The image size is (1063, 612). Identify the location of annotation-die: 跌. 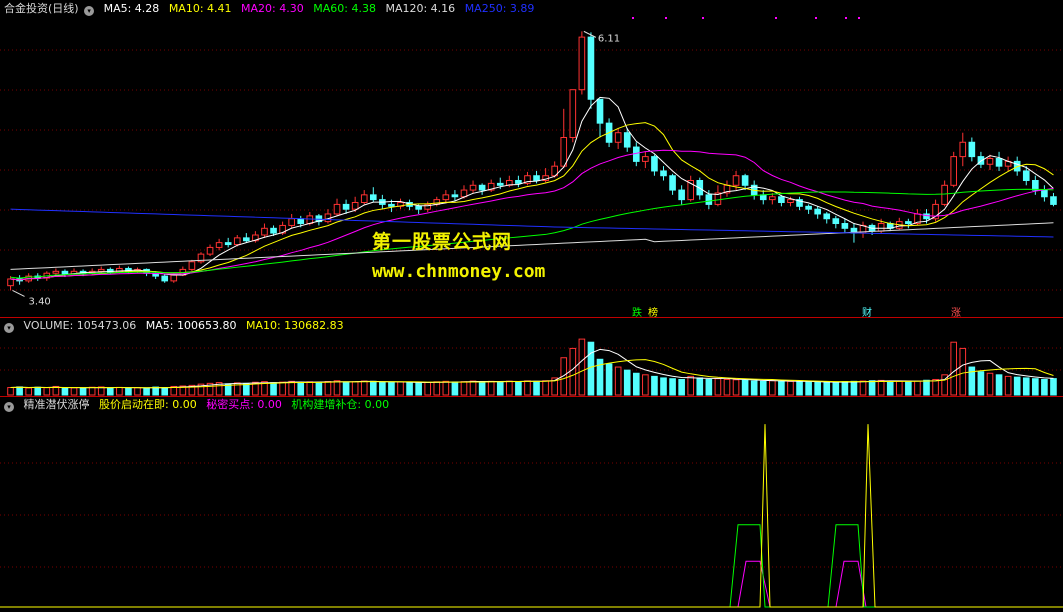
(637, 311).